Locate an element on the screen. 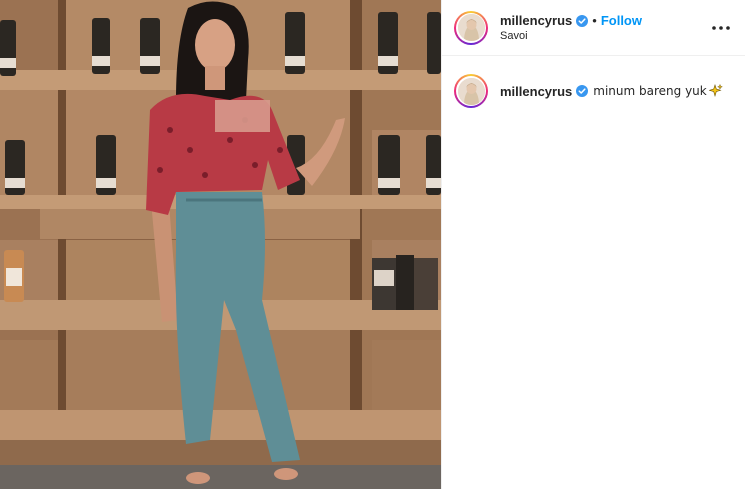  more-options-icon is located at coordinates (721, 28).